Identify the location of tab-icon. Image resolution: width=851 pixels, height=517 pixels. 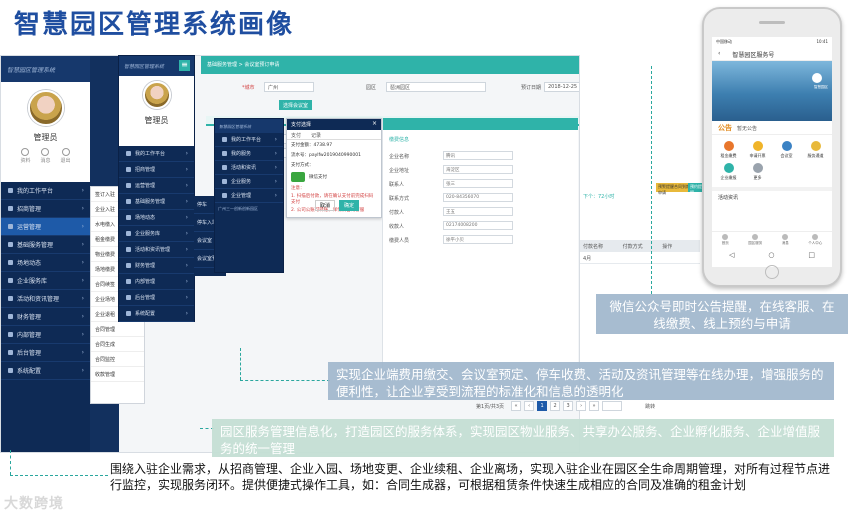
(815, 237).